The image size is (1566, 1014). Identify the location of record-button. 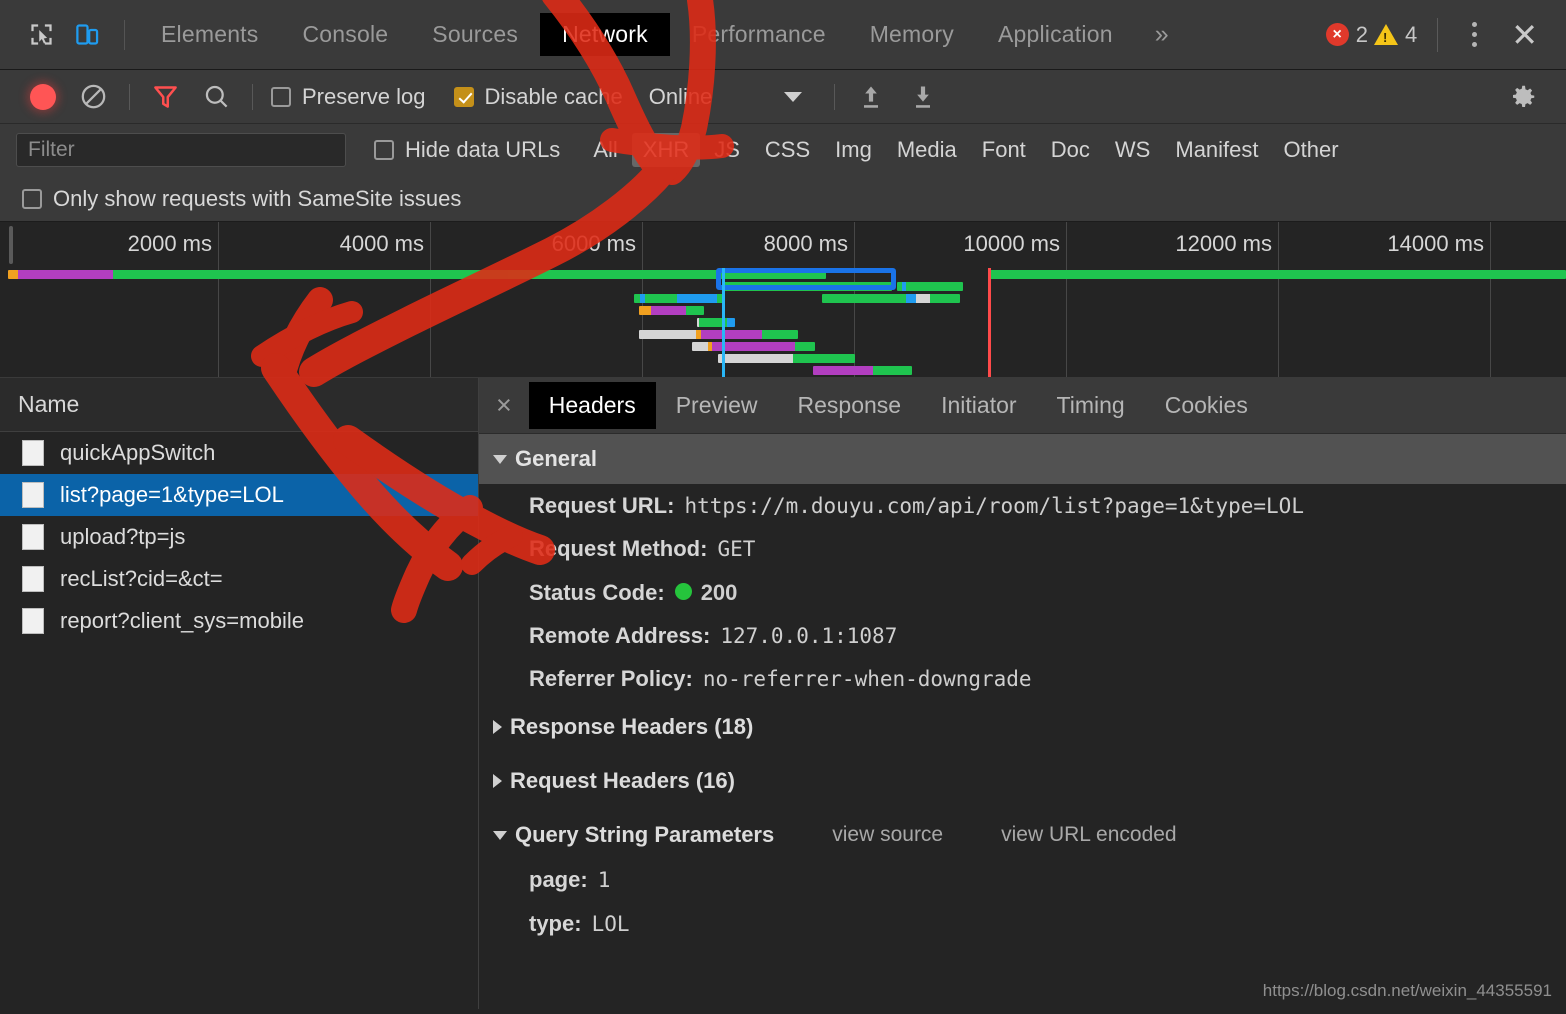
(43, 97).